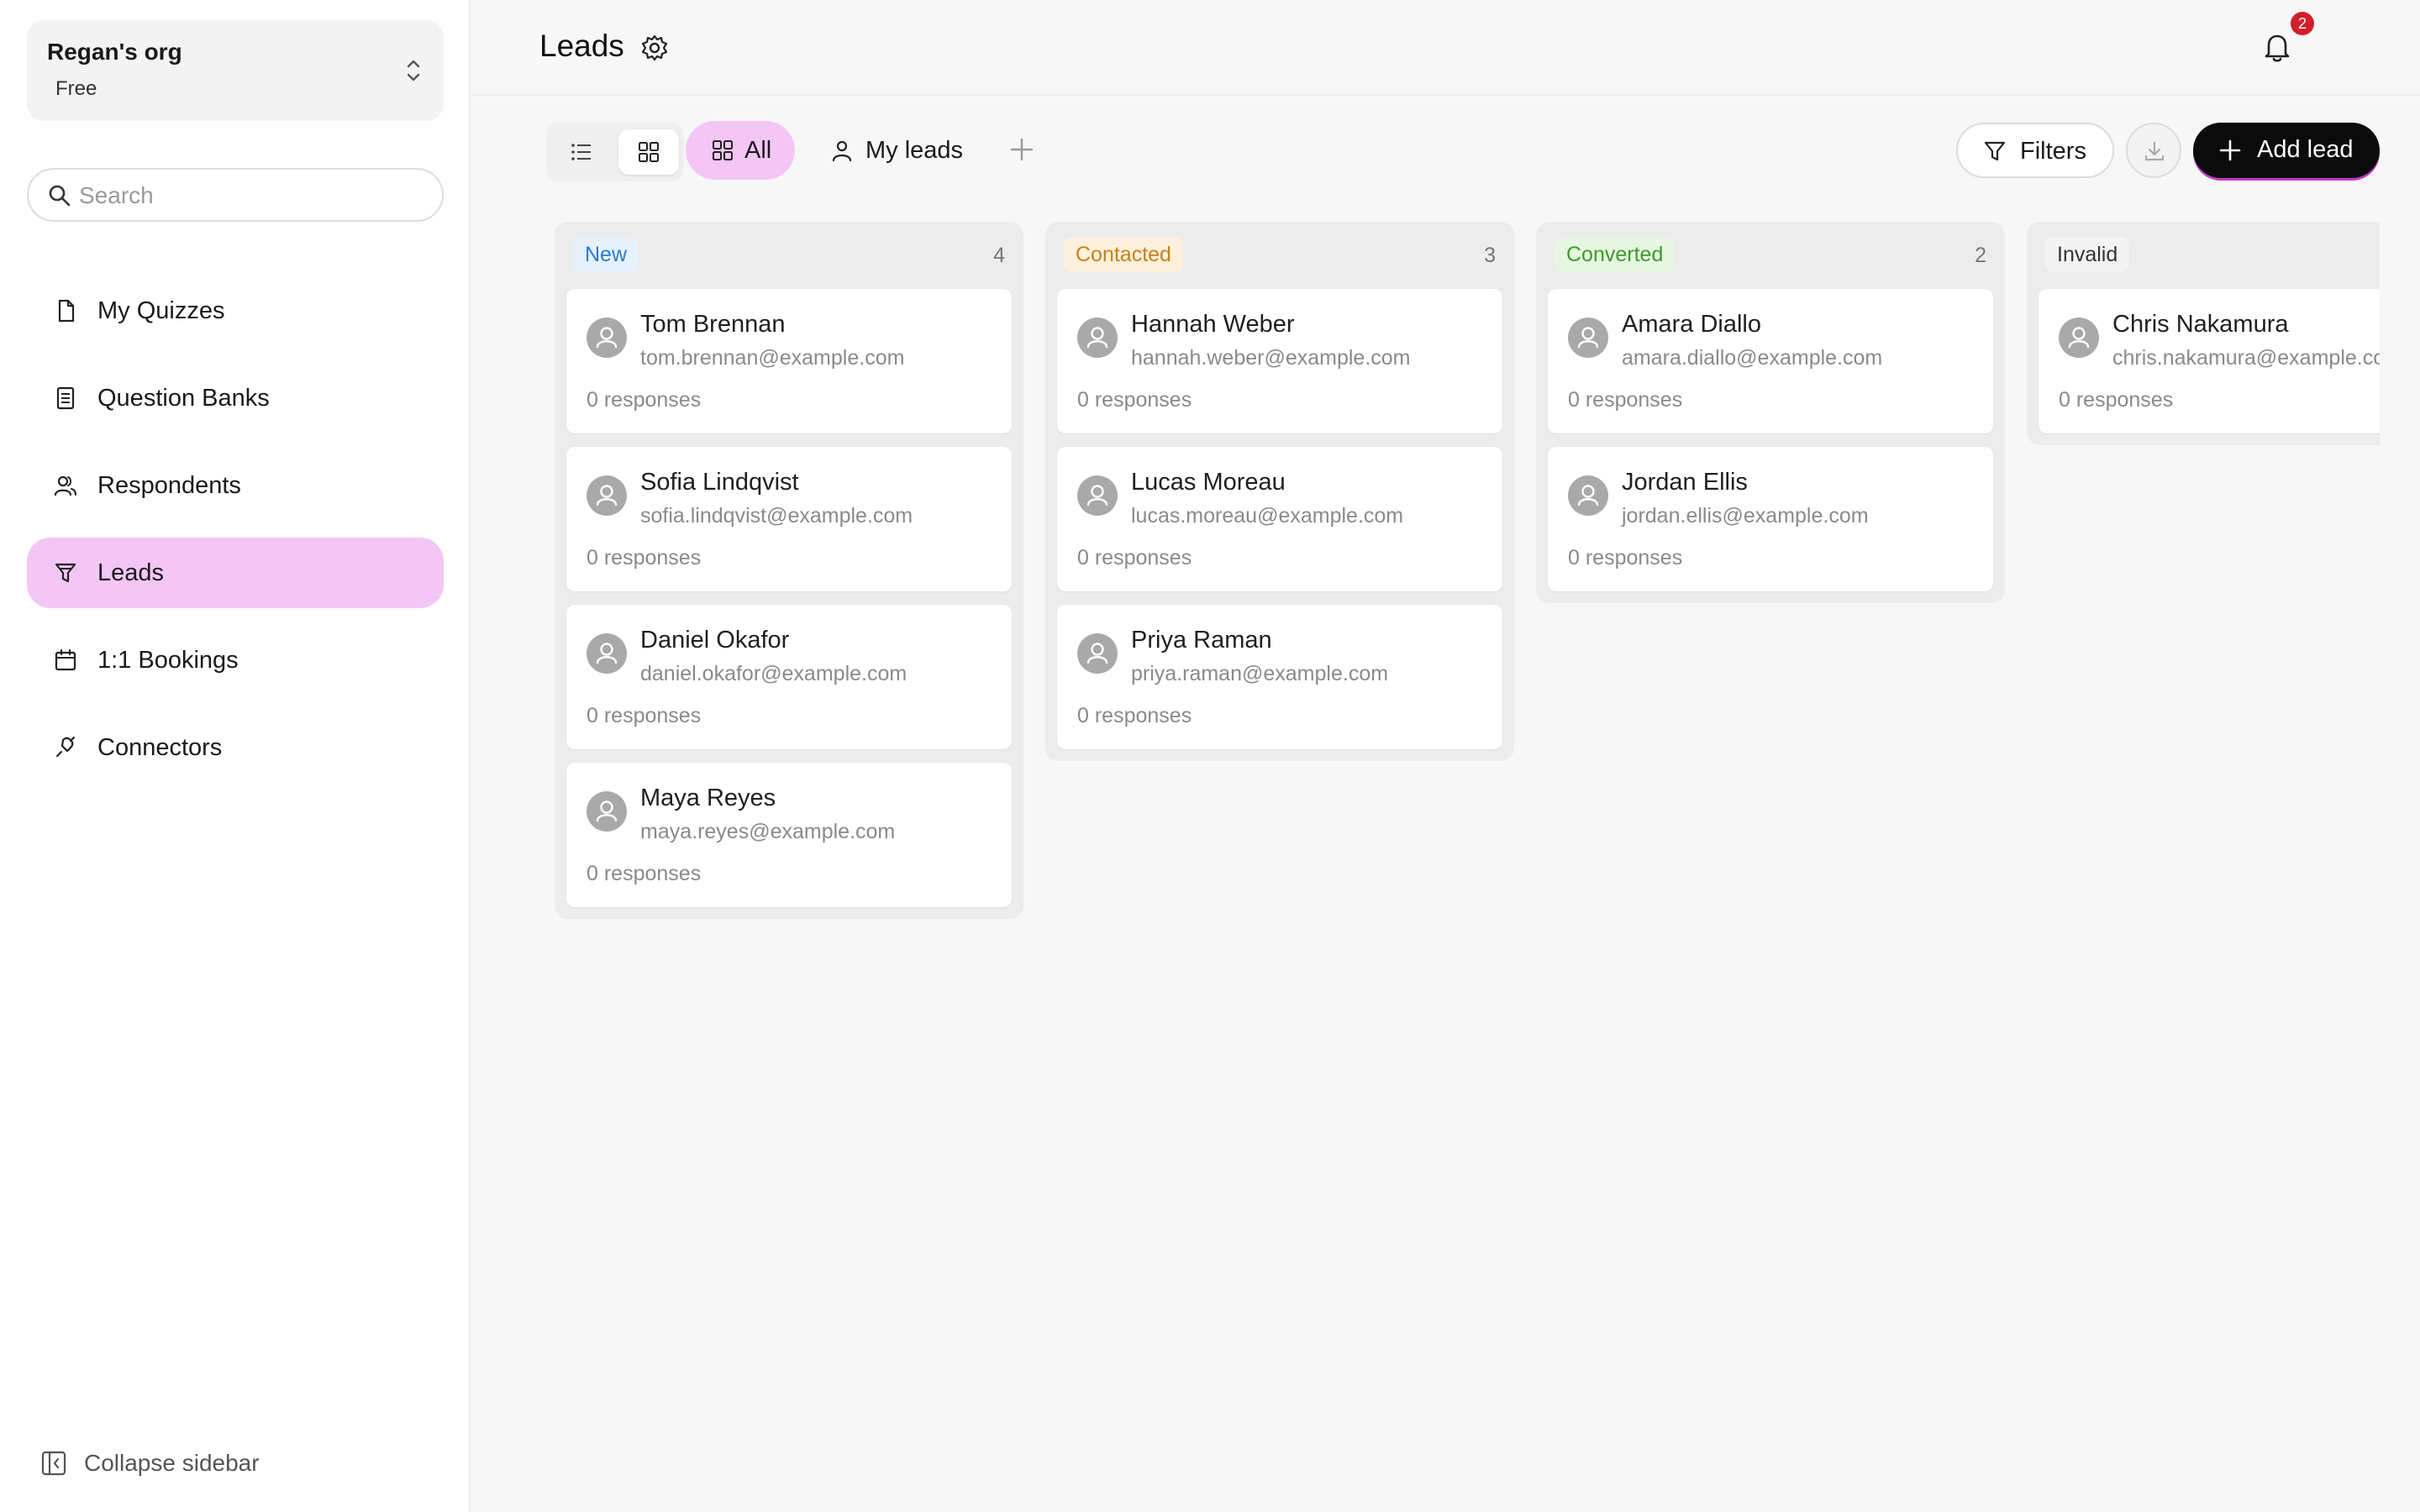 The width and height of the screenshot is (2420, 1512). Describe the element at coordinates (2087, 254) in the screenshot. I see `status-badge: Invalid` at that location.